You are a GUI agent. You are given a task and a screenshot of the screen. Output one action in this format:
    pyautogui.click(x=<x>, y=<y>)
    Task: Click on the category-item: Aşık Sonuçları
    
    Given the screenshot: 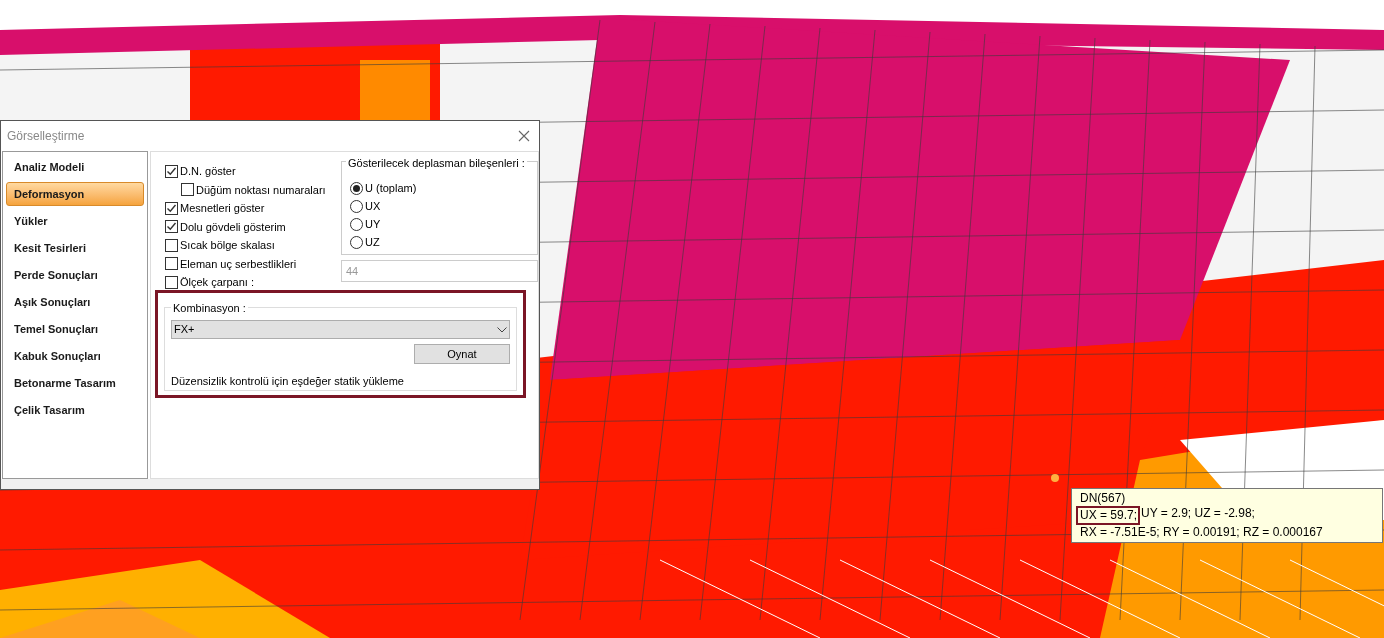 What is the action you would take?
    pyautogui.click(x=75, y=302)
    